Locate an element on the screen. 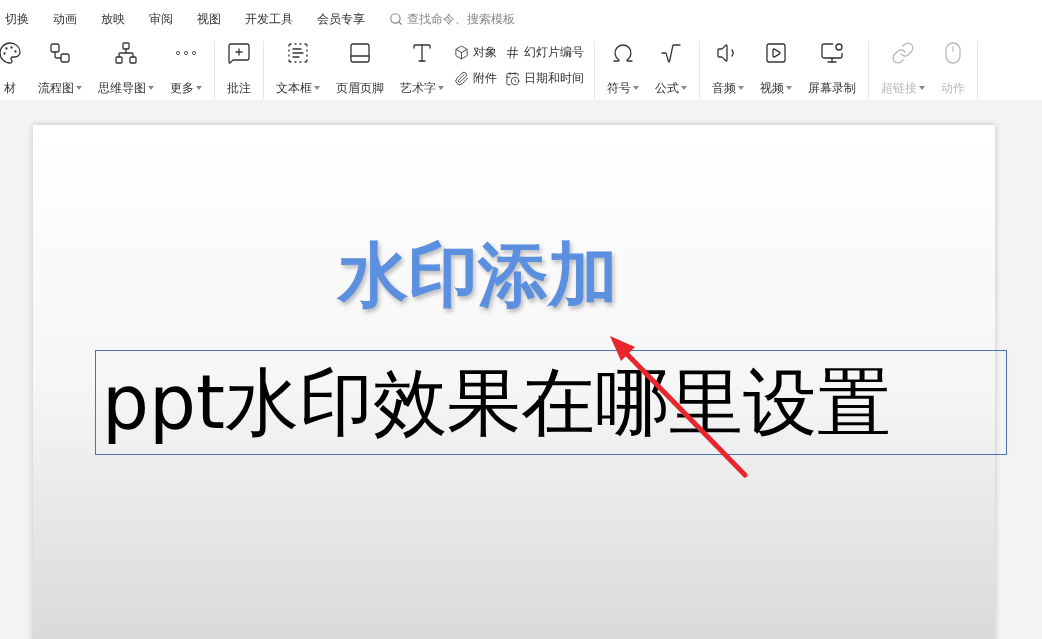 The height and width of the screenshot is (639, 1042). calendar-icon is located at coordinates (512, 78).